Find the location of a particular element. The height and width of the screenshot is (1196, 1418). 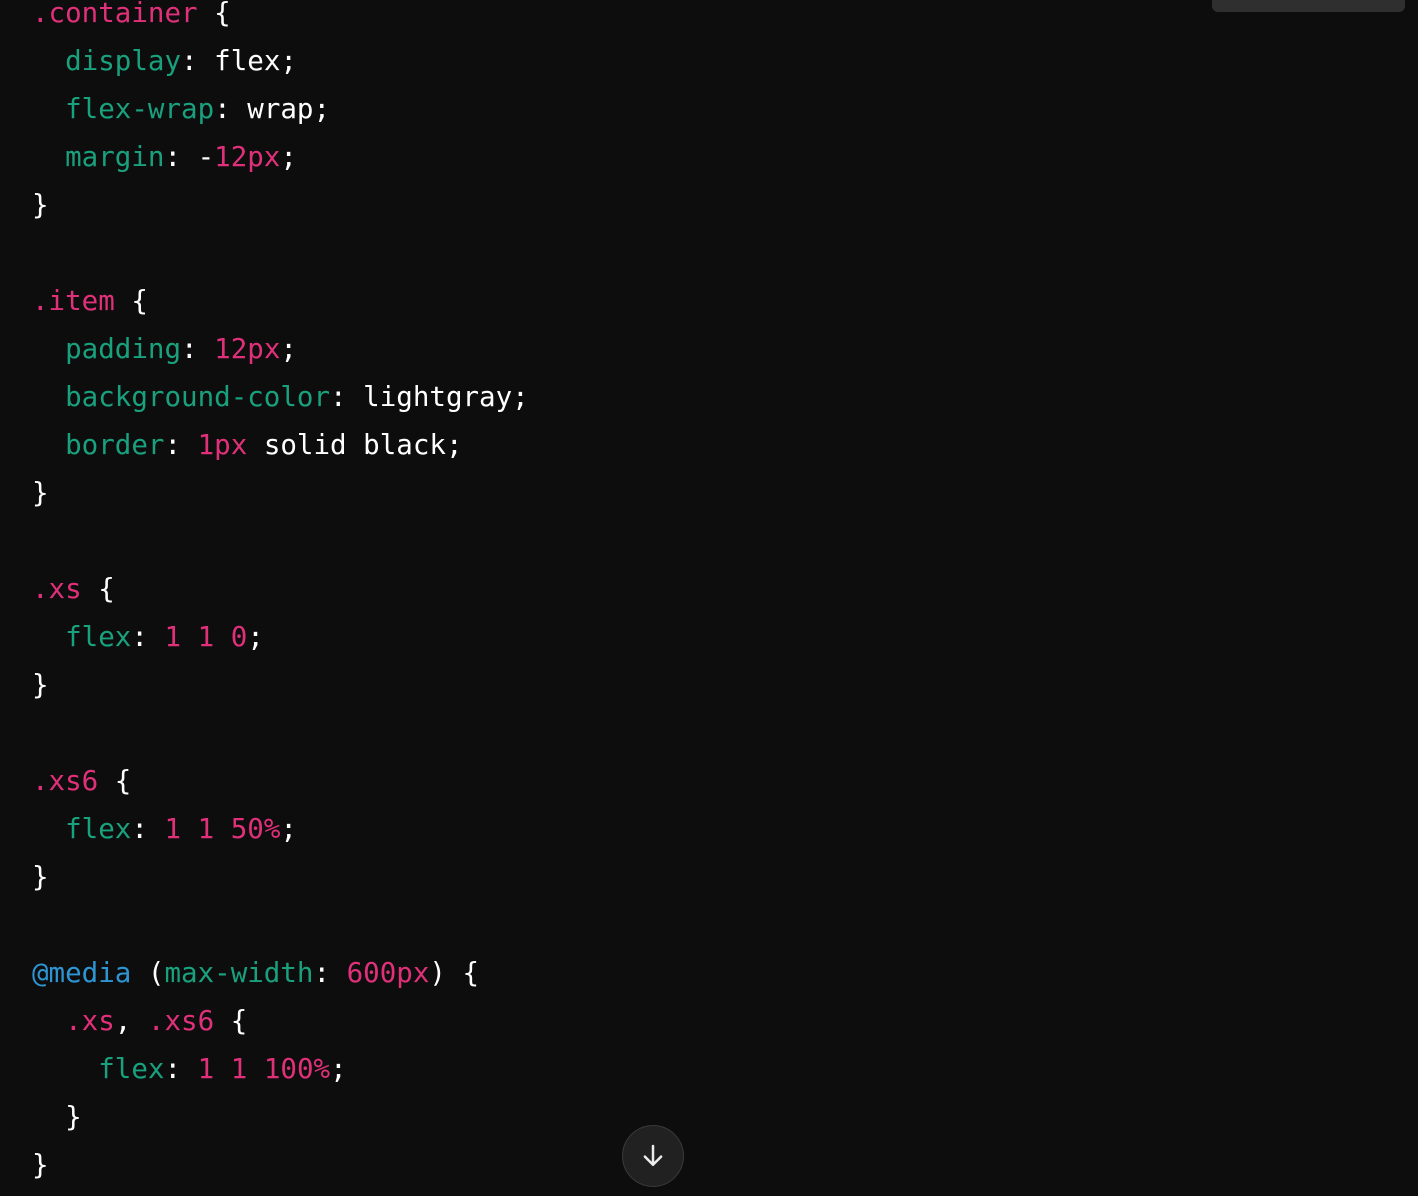

punctuation-token: : - is located at coordinates (189, 157).